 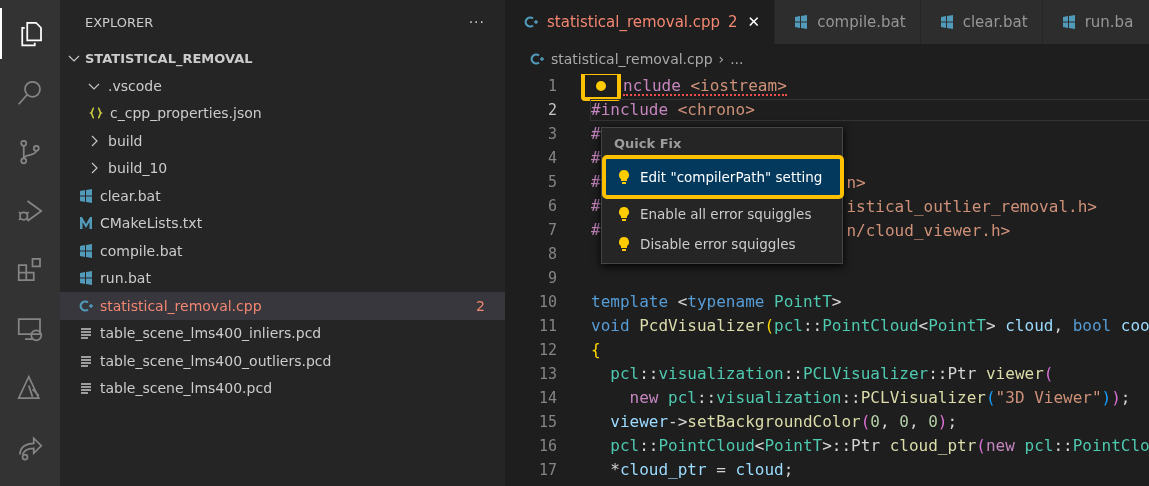 I want to click on tab-label: compile.bat, so click(x=861, y=22).